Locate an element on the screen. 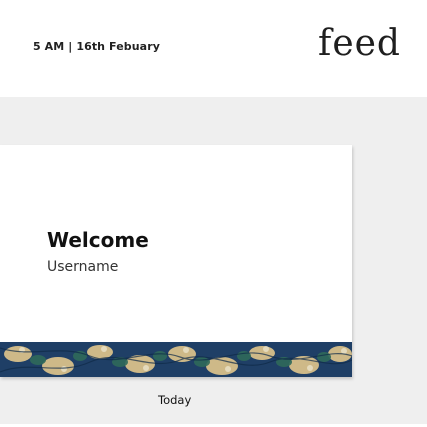 This screenshot has width=427, height=427. decorative-banner-image is located at coordinates (176, 359).